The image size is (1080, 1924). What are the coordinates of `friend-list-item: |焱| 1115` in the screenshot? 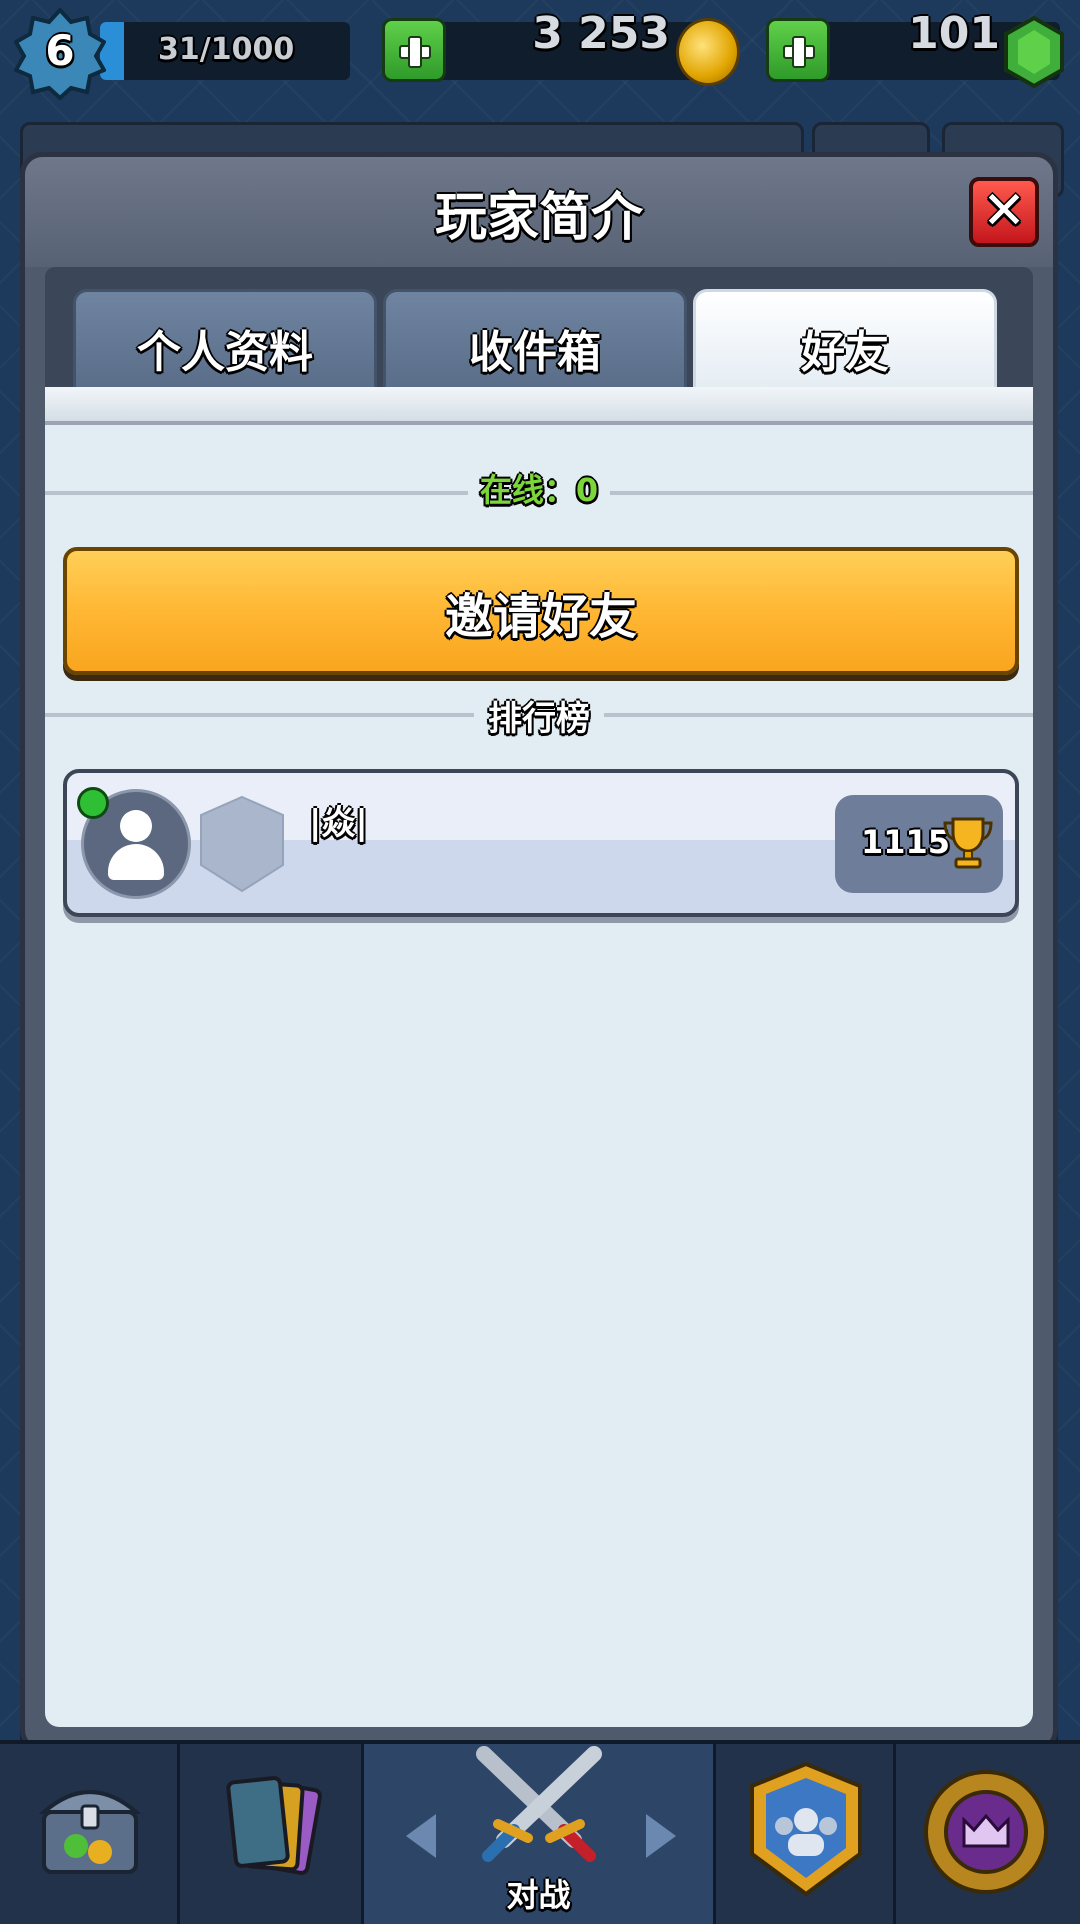 It's located at (541, 843).